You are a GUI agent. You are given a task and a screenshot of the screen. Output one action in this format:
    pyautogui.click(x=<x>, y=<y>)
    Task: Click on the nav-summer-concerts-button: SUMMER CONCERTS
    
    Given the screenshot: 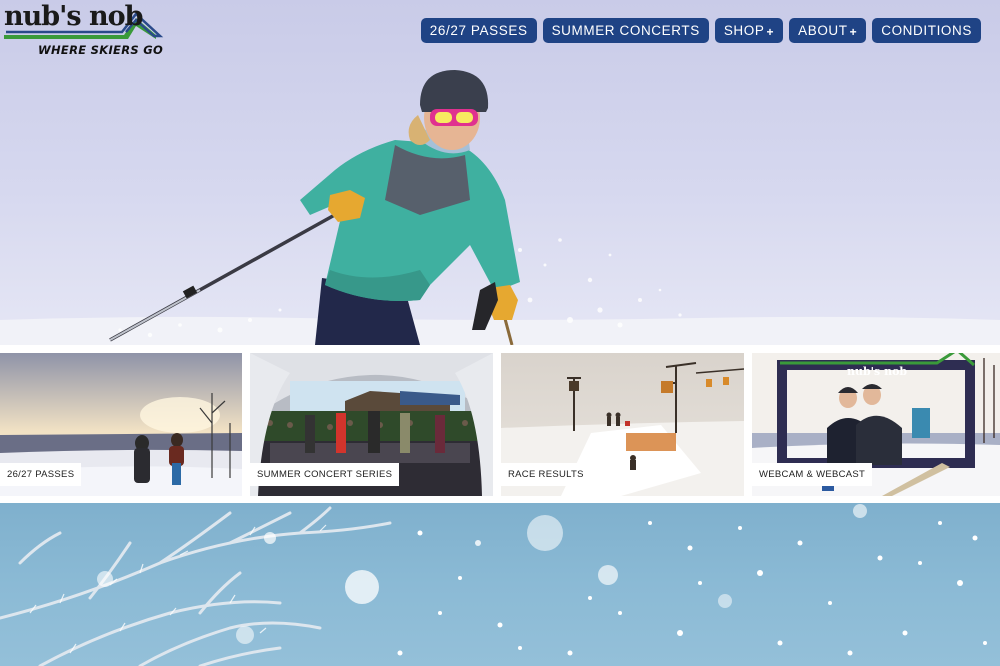 What is the action you would take?
    pyautogui.click(x=625, y=30)
    